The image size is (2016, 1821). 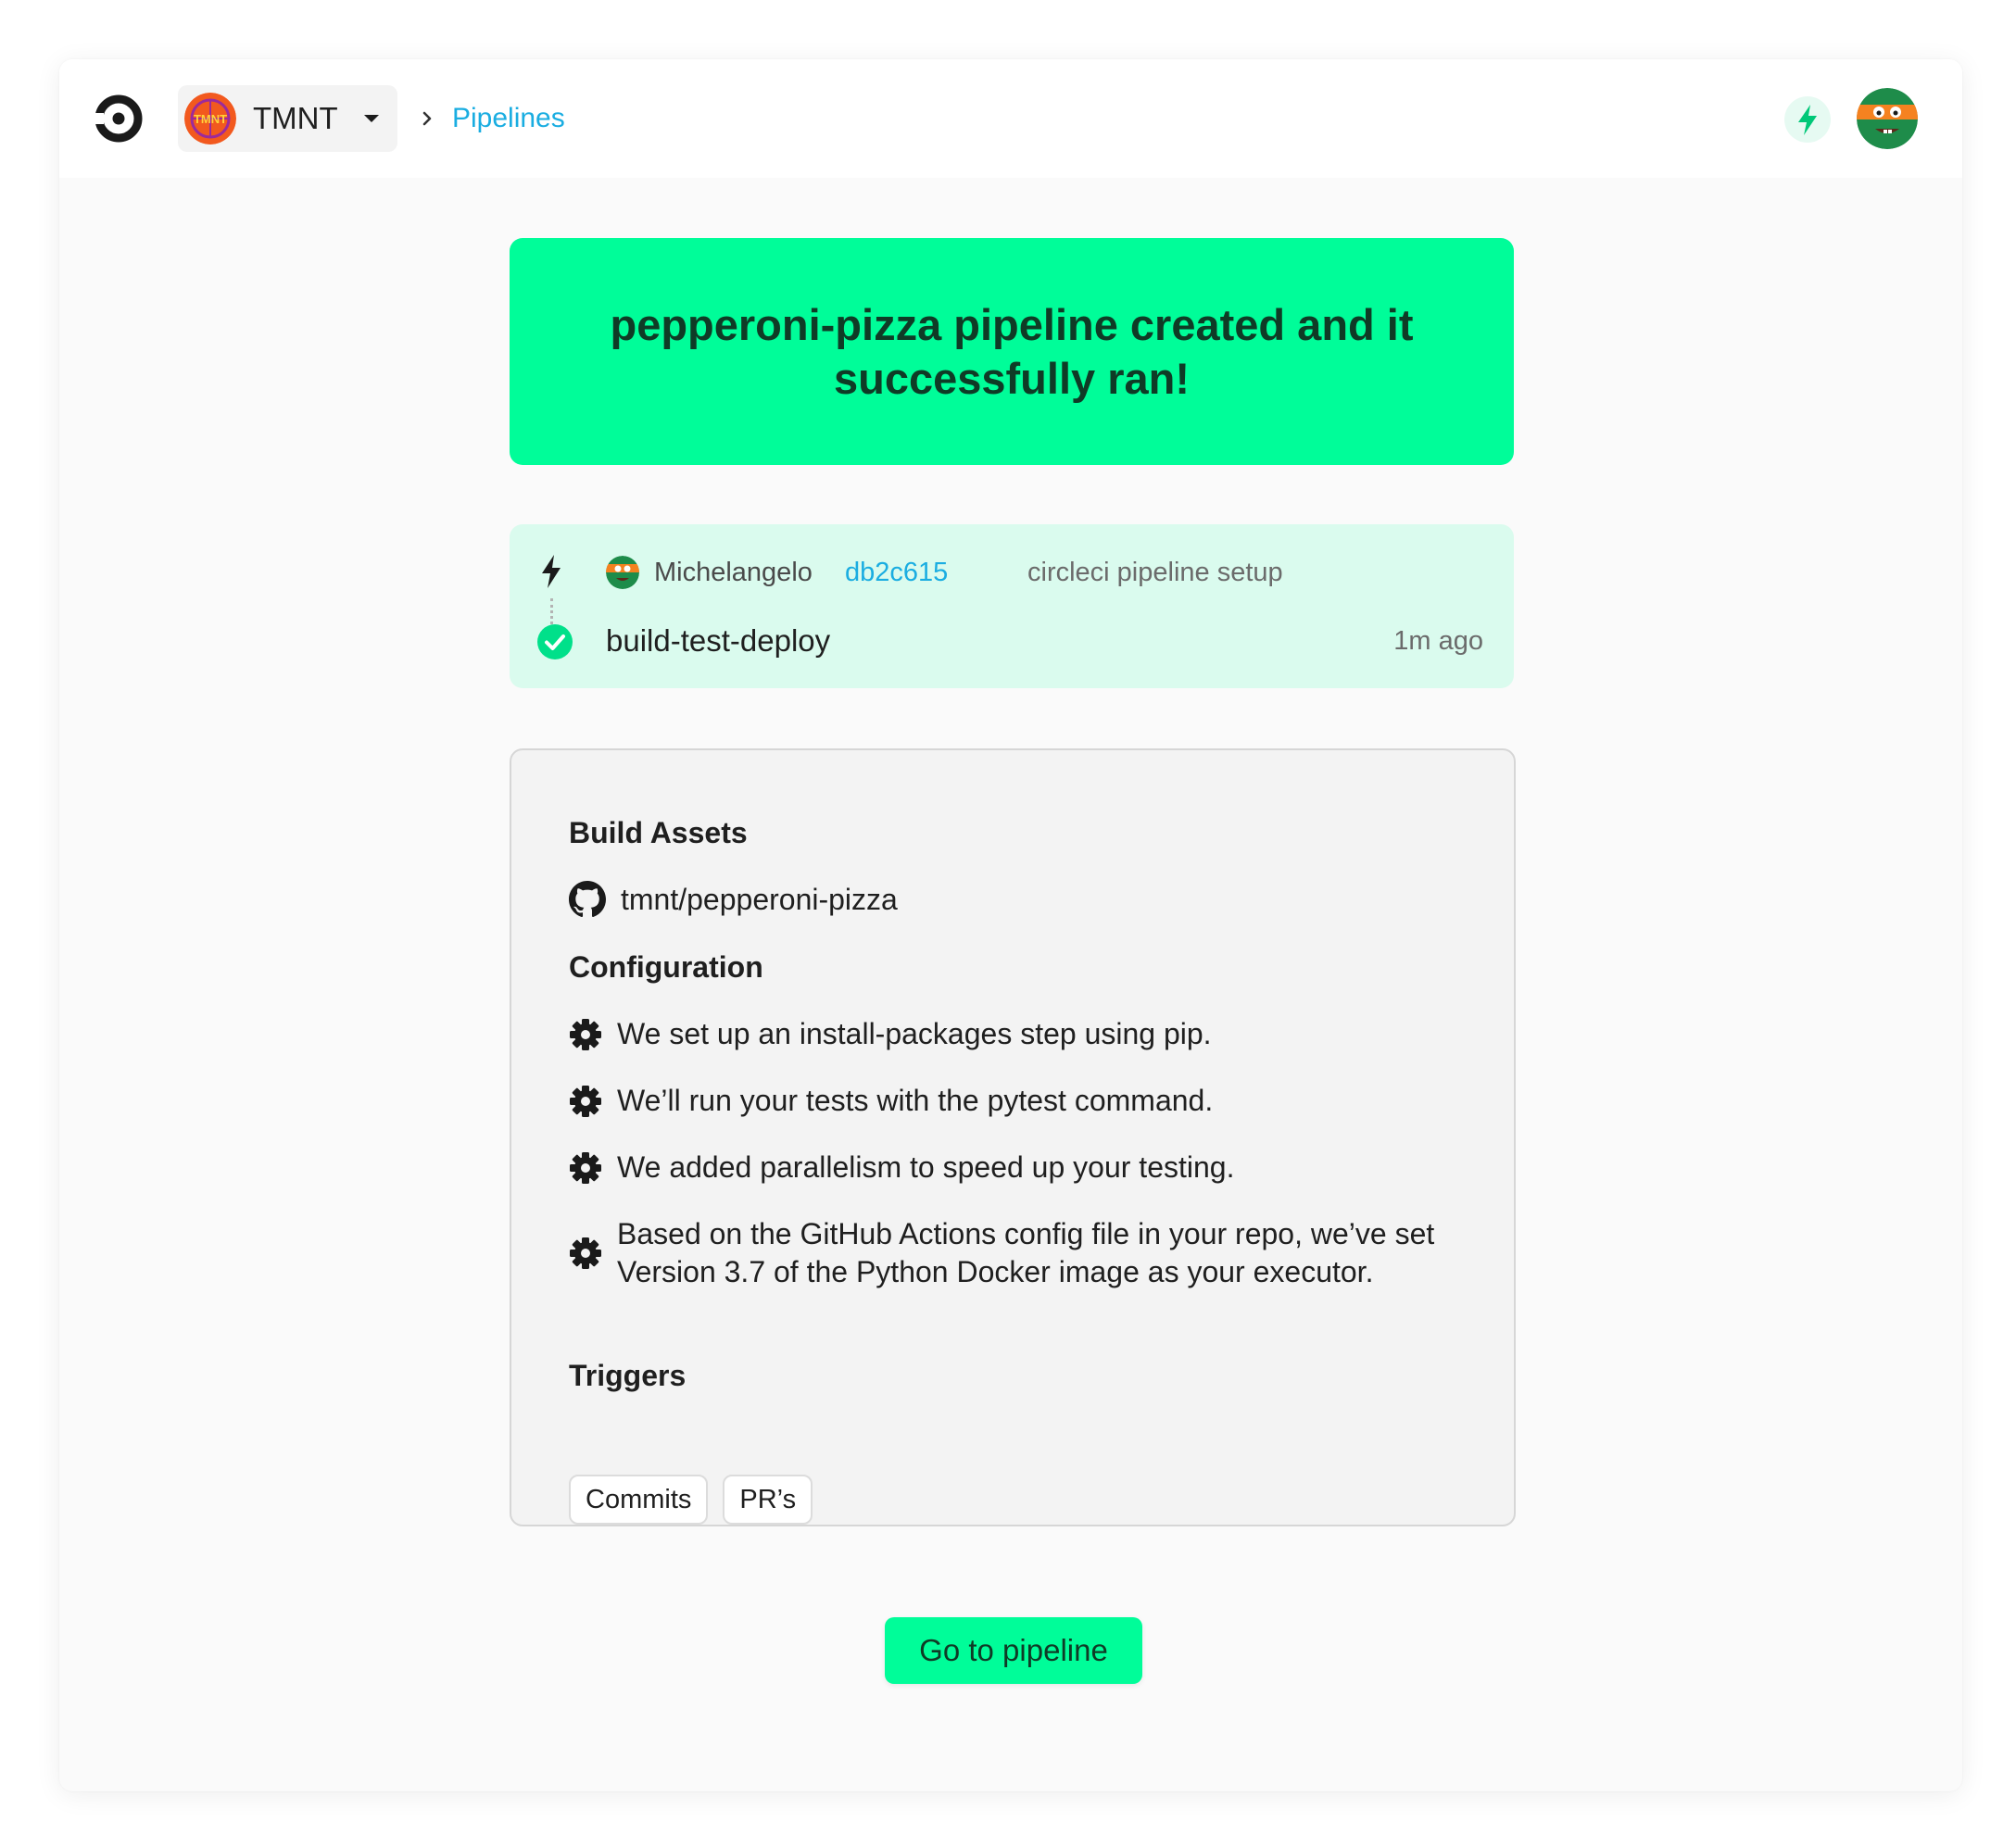 I want to click on github-icon, so click(x=587, y=899).